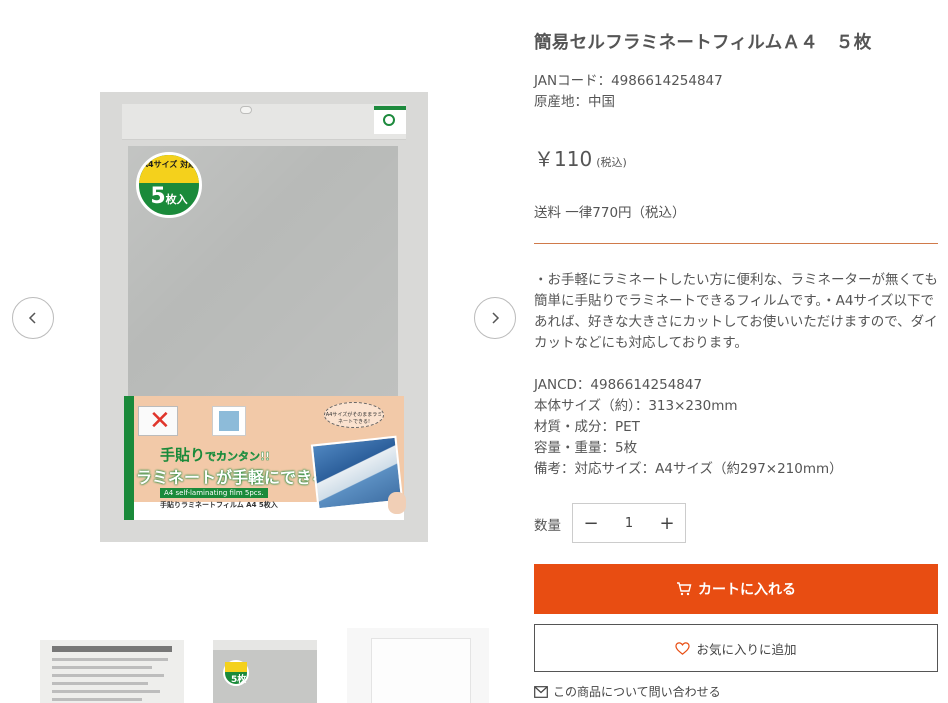 This screenshot has height=703, width=948. I want to click on add-to-cart-button: カートに入れる, so click(736, 589).